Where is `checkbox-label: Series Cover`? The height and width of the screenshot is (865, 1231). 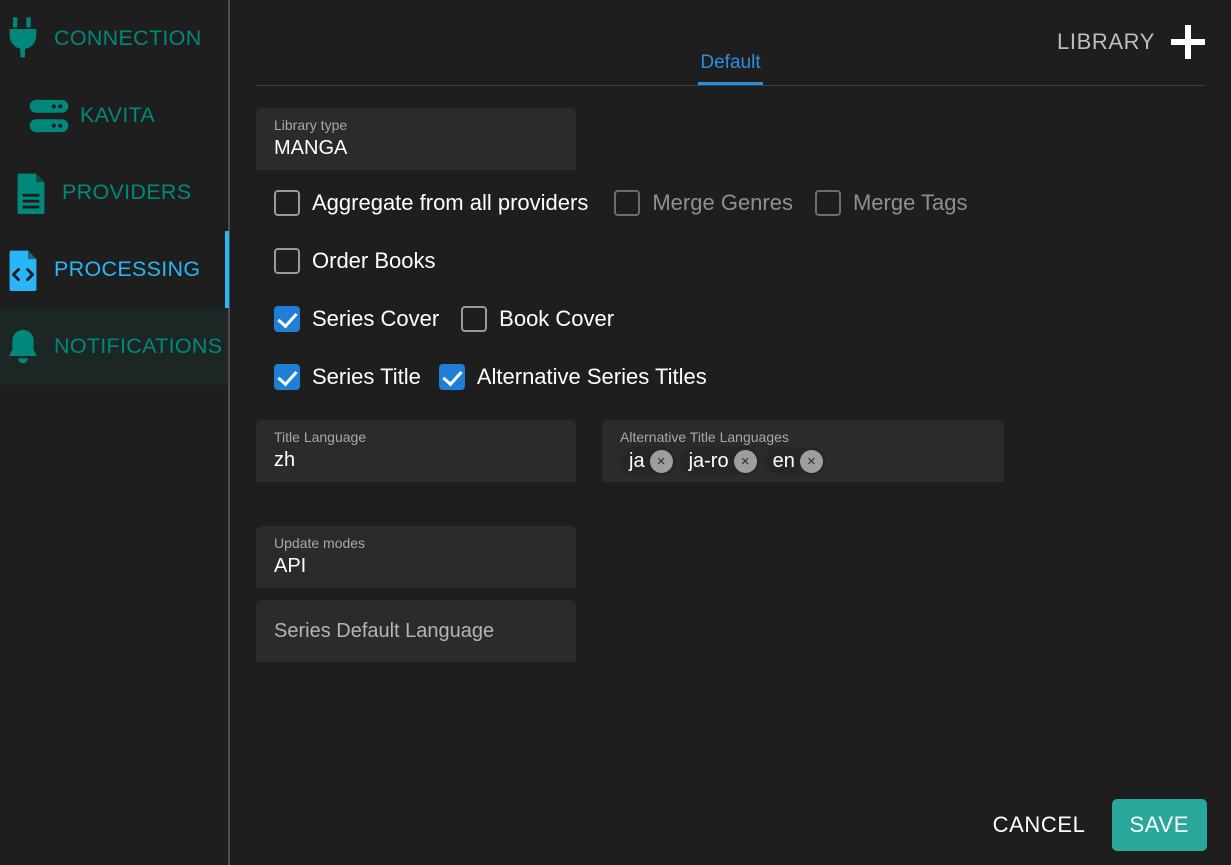 checkbox-label: Series Cover is located at coordinates (376, 318).